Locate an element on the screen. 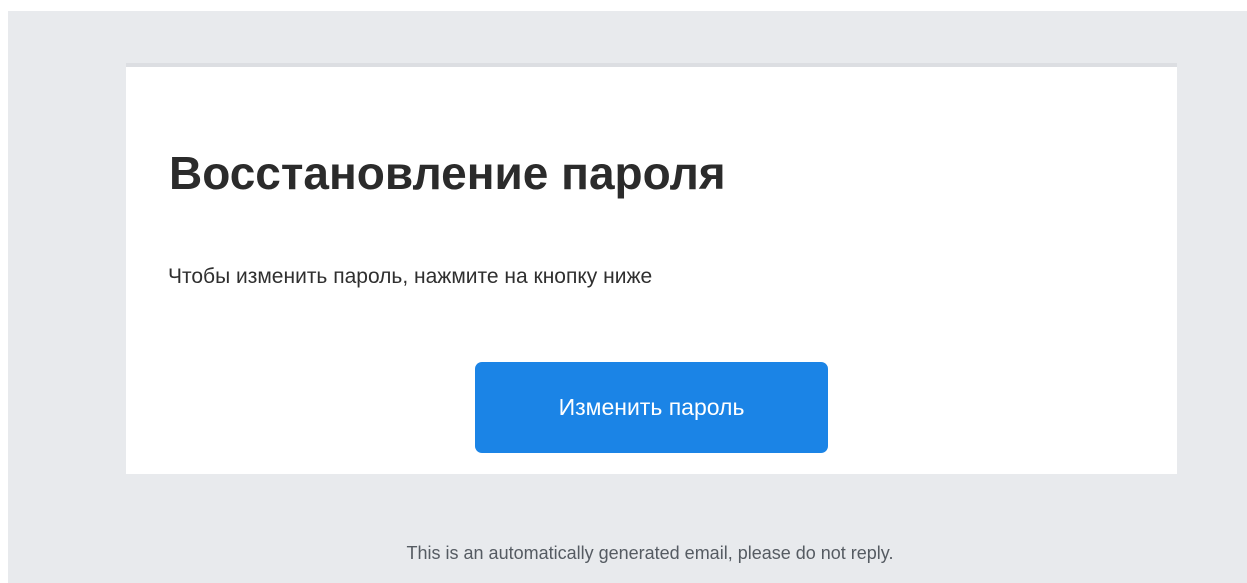 The width and height of the screenshot is (1247, 583). email-title: Восстановление пароля is located at coordinates (447, 173).